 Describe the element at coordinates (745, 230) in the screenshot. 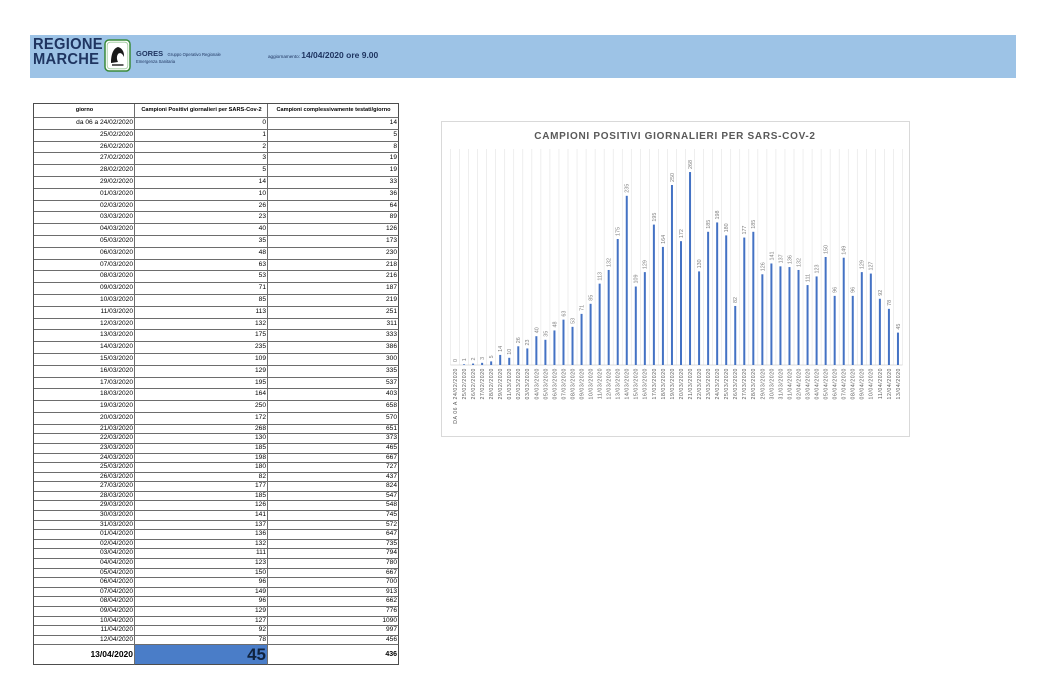

I see `data-label-32: 177` at that location.